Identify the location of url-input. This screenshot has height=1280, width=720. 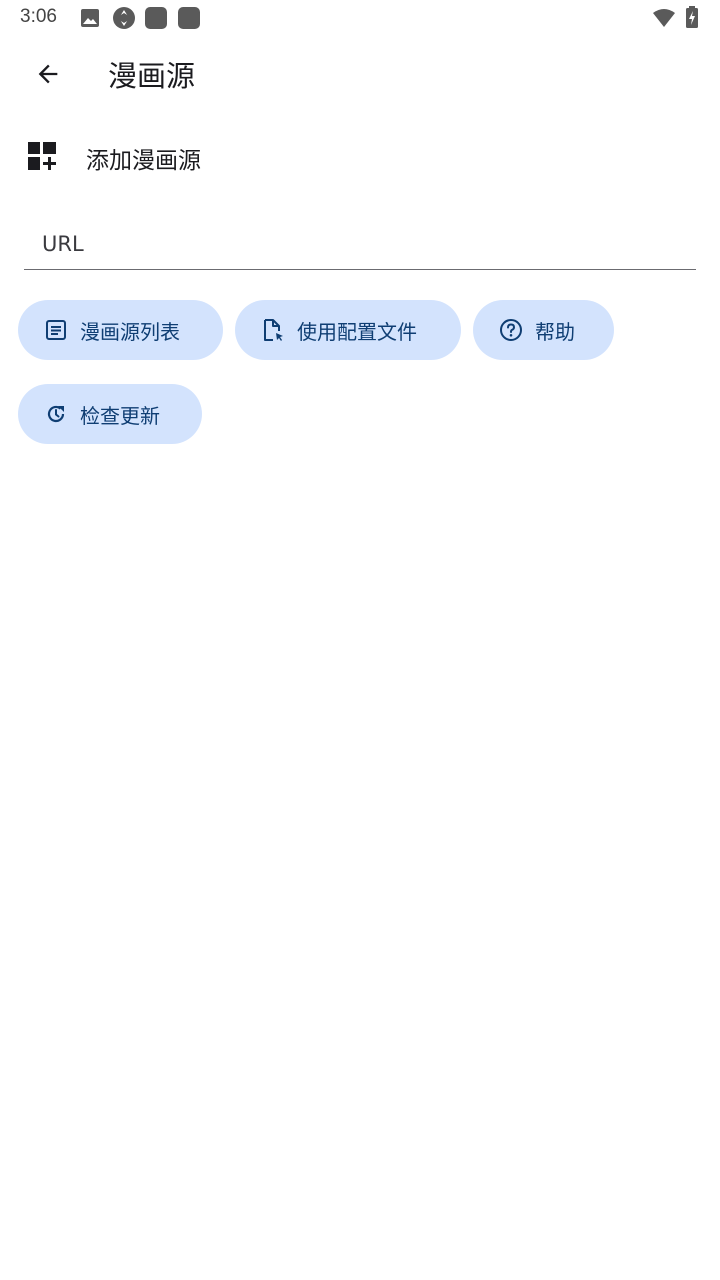
(357, 244).